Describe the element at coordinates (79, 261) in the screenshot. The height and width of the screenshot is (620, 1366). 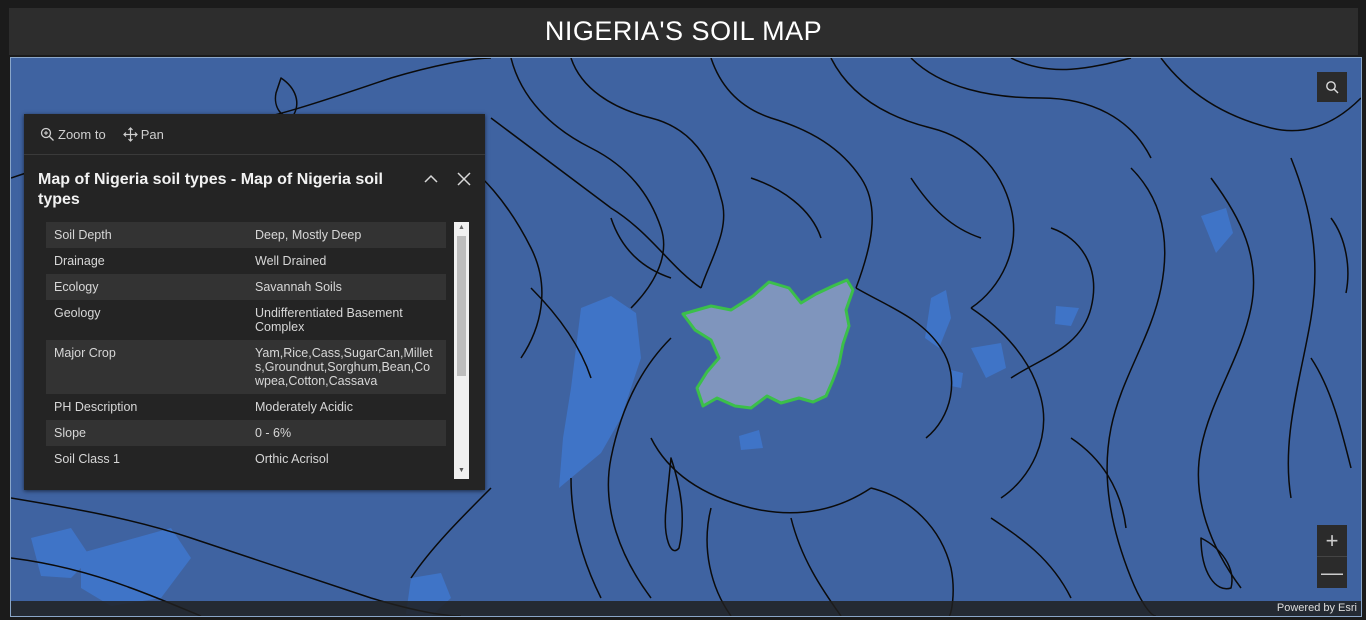
I see `attribute-key: Drainage` at that location.